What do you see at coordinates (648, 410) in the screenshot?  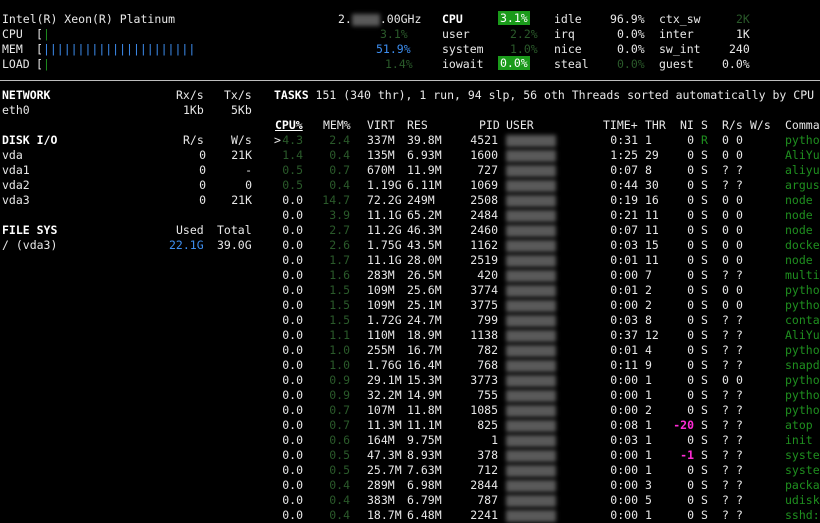 I see `row-threads: 2` at bounding box center [648, 410].